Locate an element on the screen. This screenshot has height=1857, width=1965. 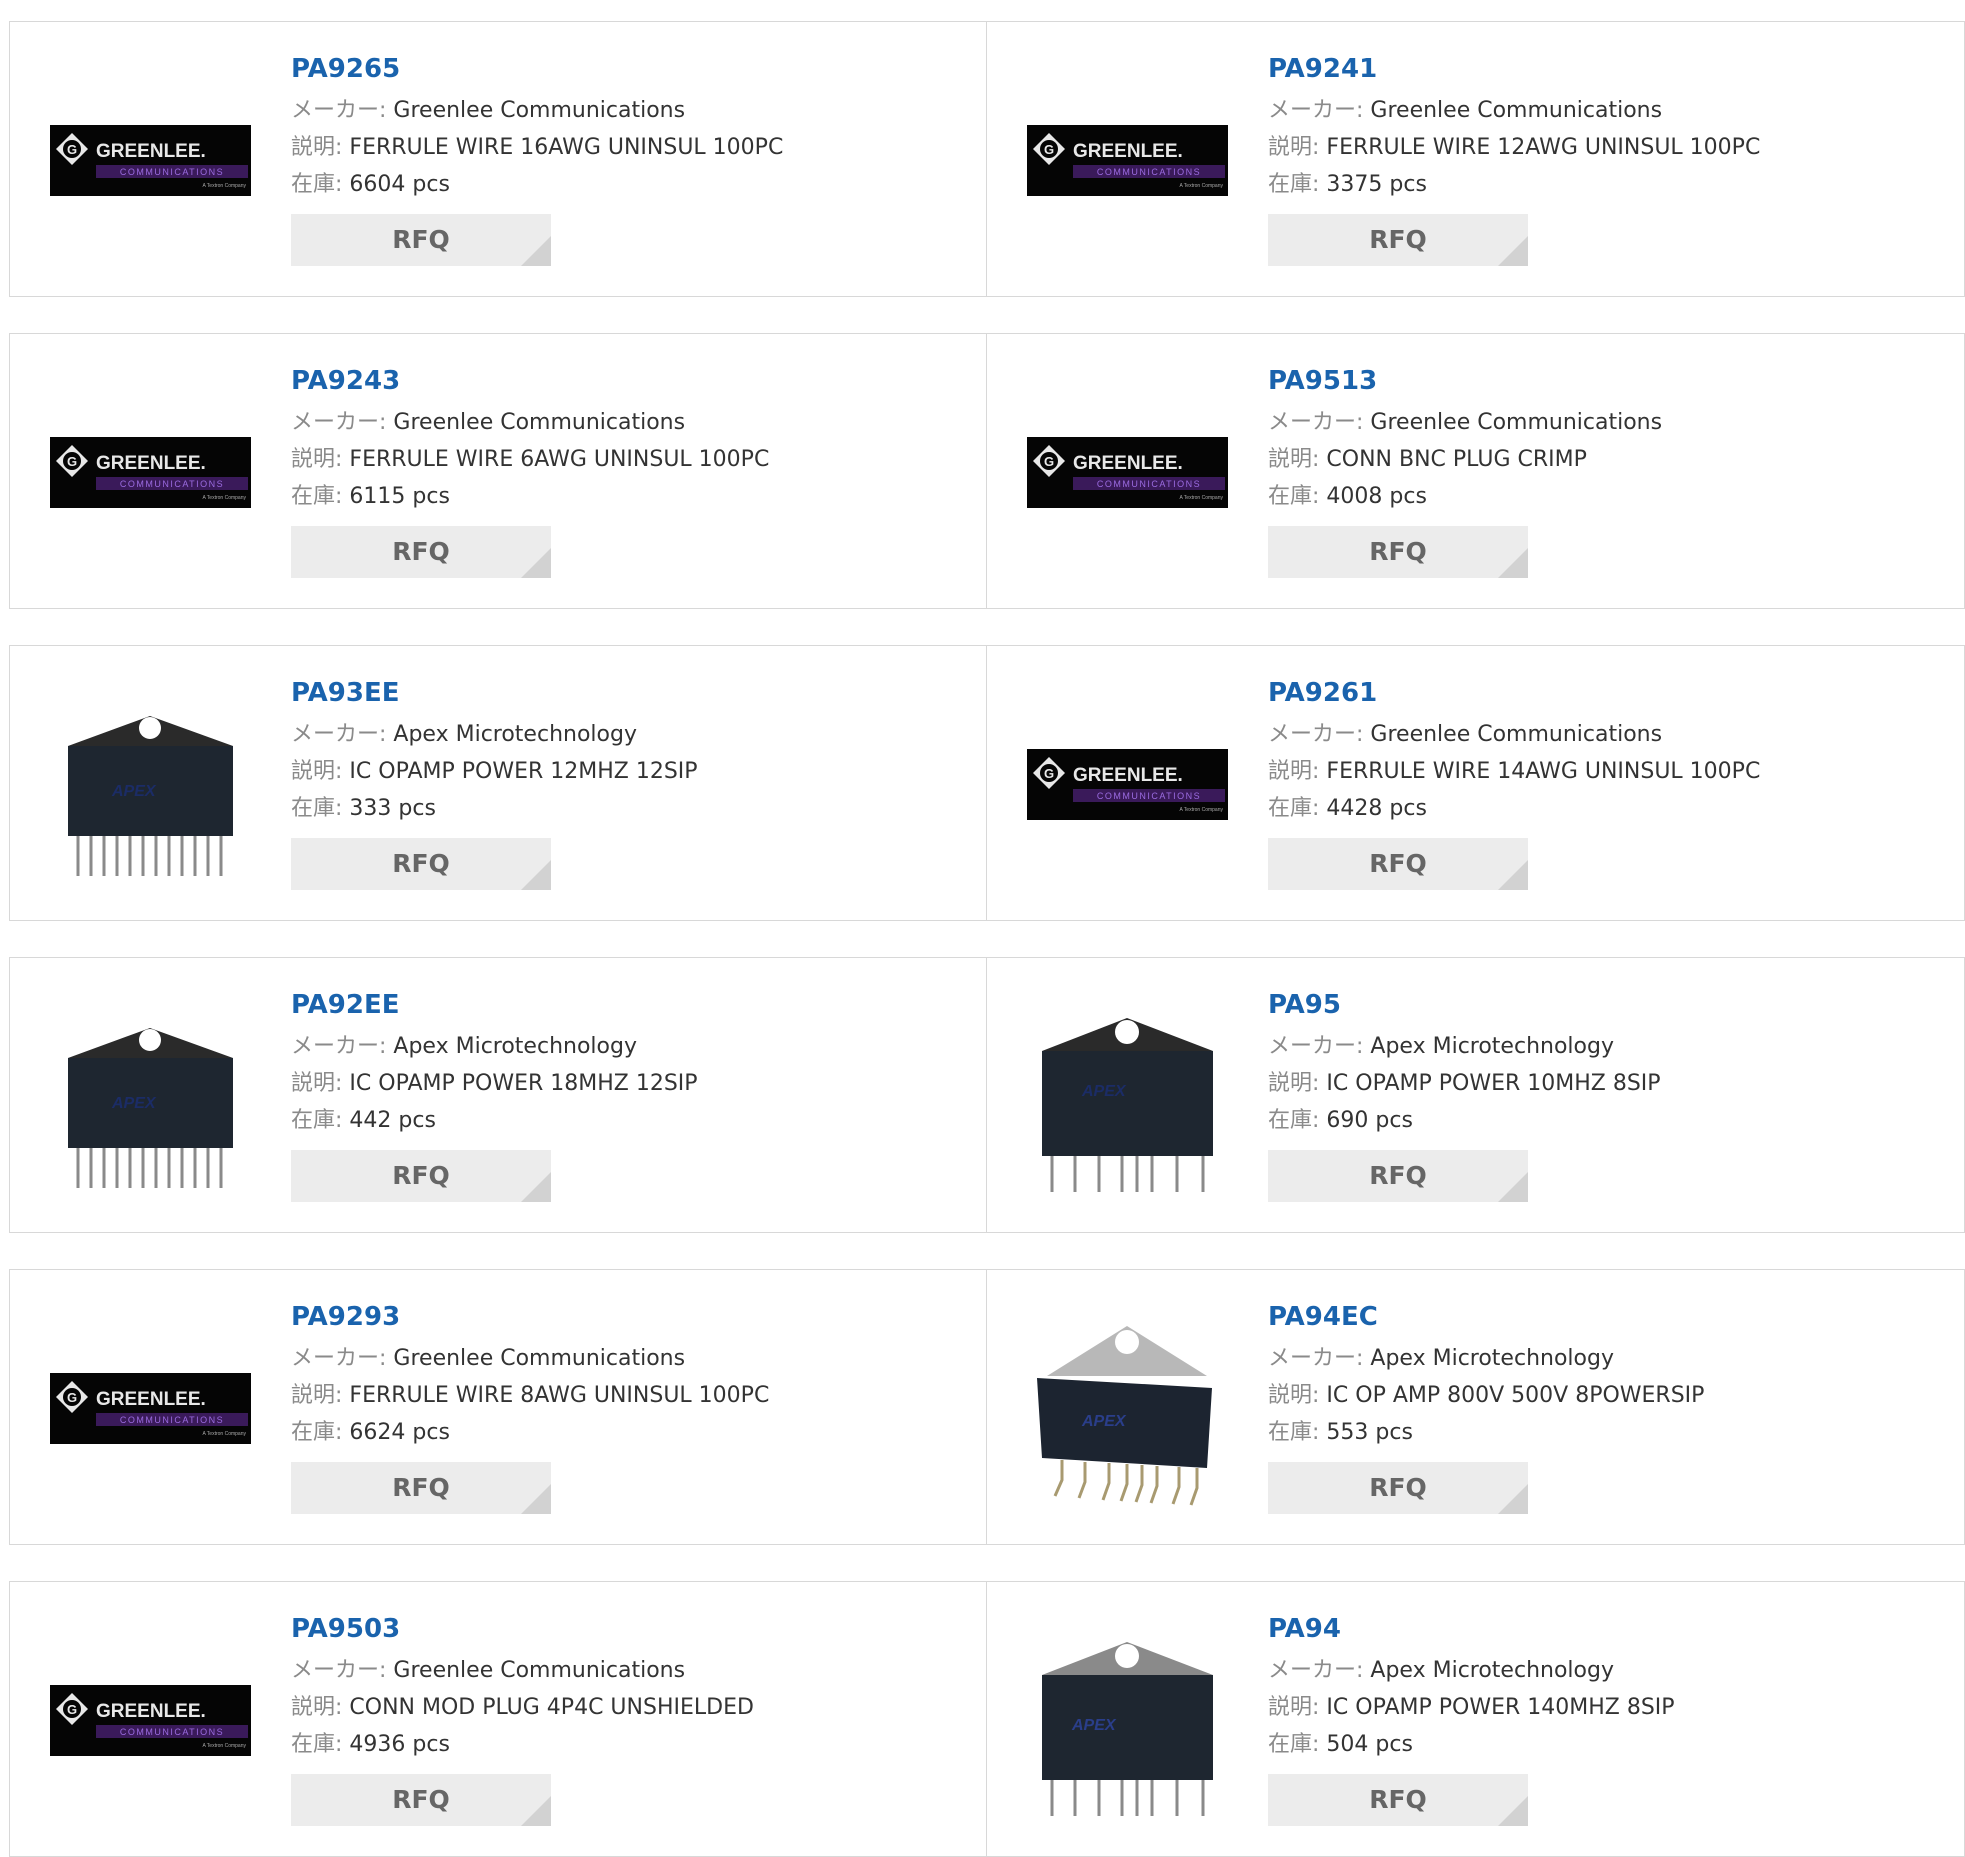
part-number-link: PA92EE is located at coordinates (494, 1005).